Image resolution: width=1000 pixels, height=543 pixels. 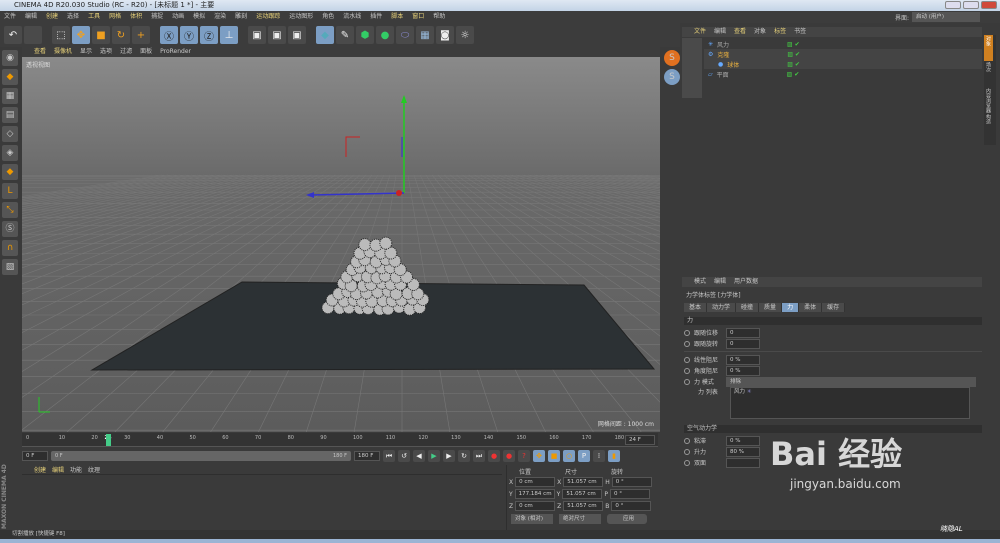 What do you see at coordinates (277, 35) in the screenshot?
I see `render-picture-viewer-icon: ▣` at bounding box center [277, 35].